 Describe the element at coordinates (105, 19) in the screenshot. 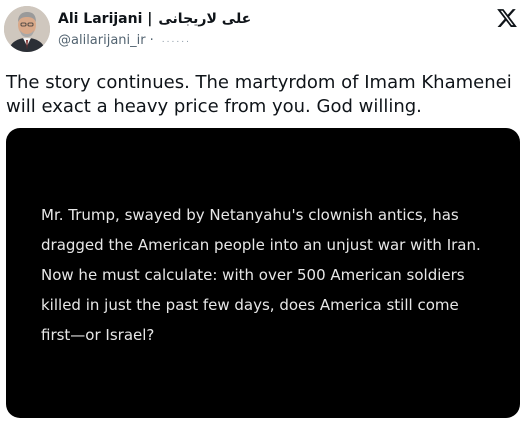

I see `author-display-name: Ali Larijani |` at that location.